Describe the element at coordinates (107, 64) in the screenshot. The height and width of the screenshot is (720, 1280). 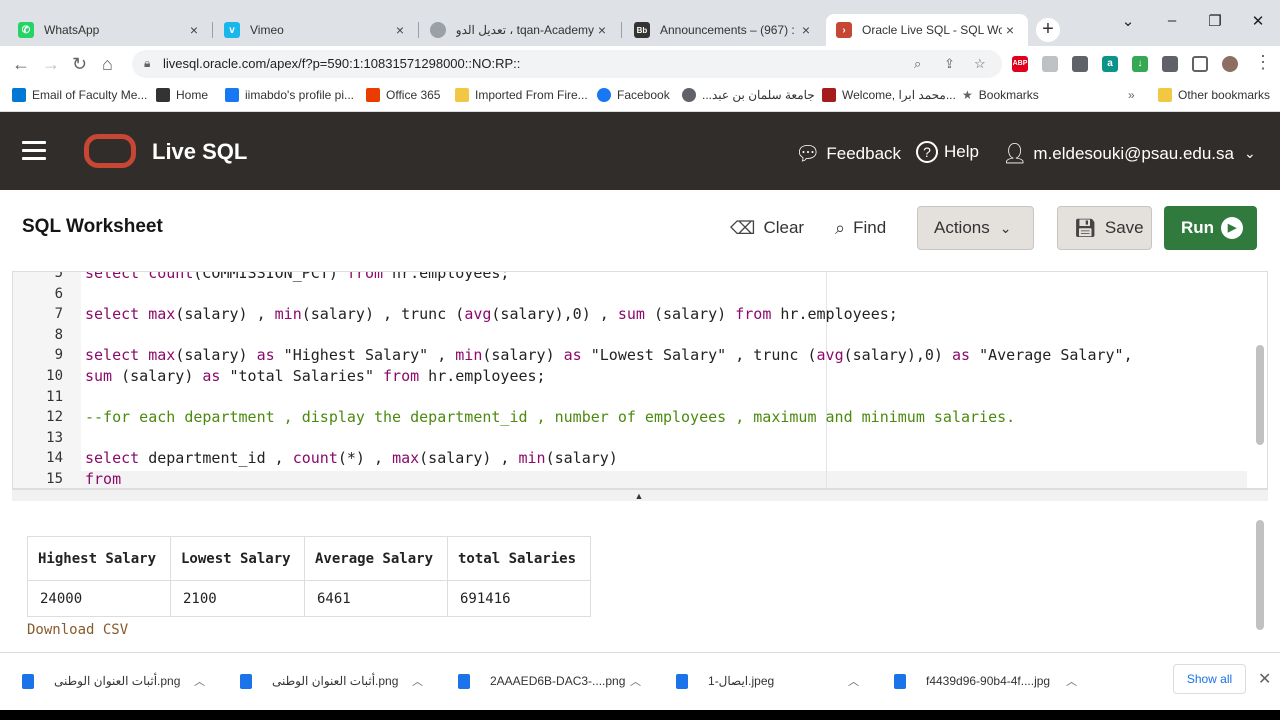
I see `home-icon: ⌂` at that location.